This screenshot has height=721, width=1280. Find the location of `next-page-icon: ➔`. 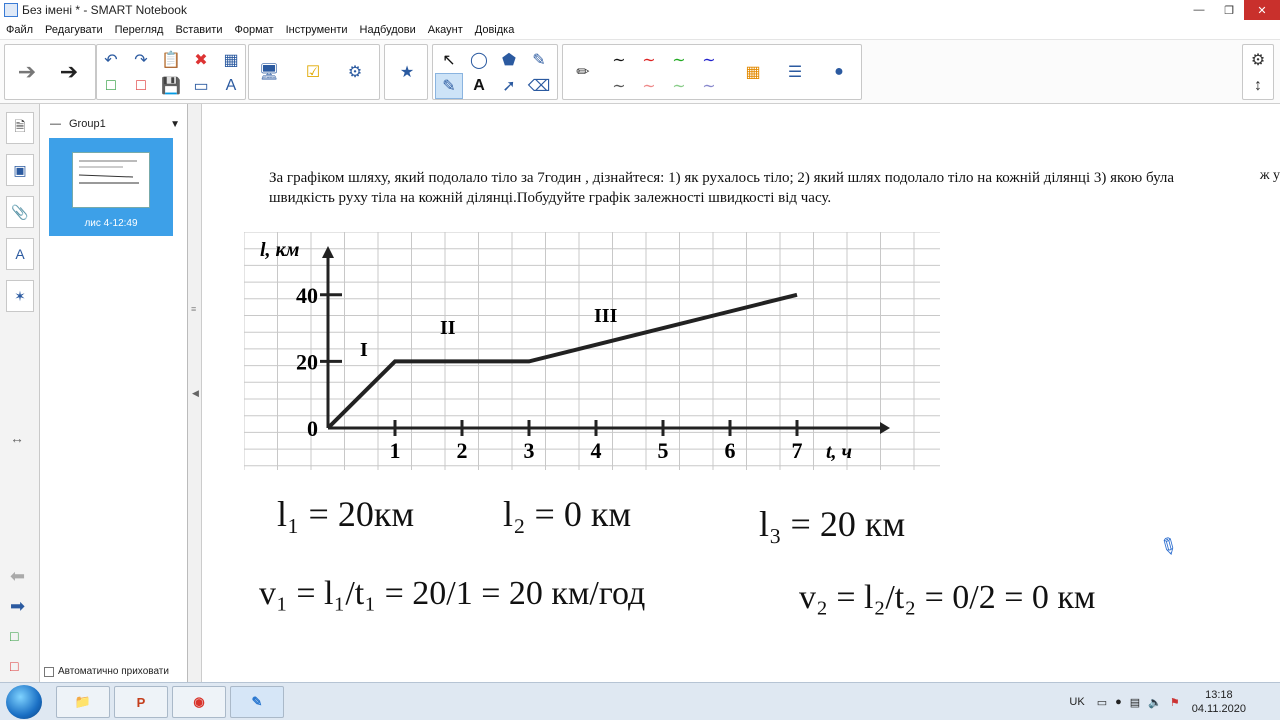

next-page-icon: ➔ is located at coordinates (69, 72).